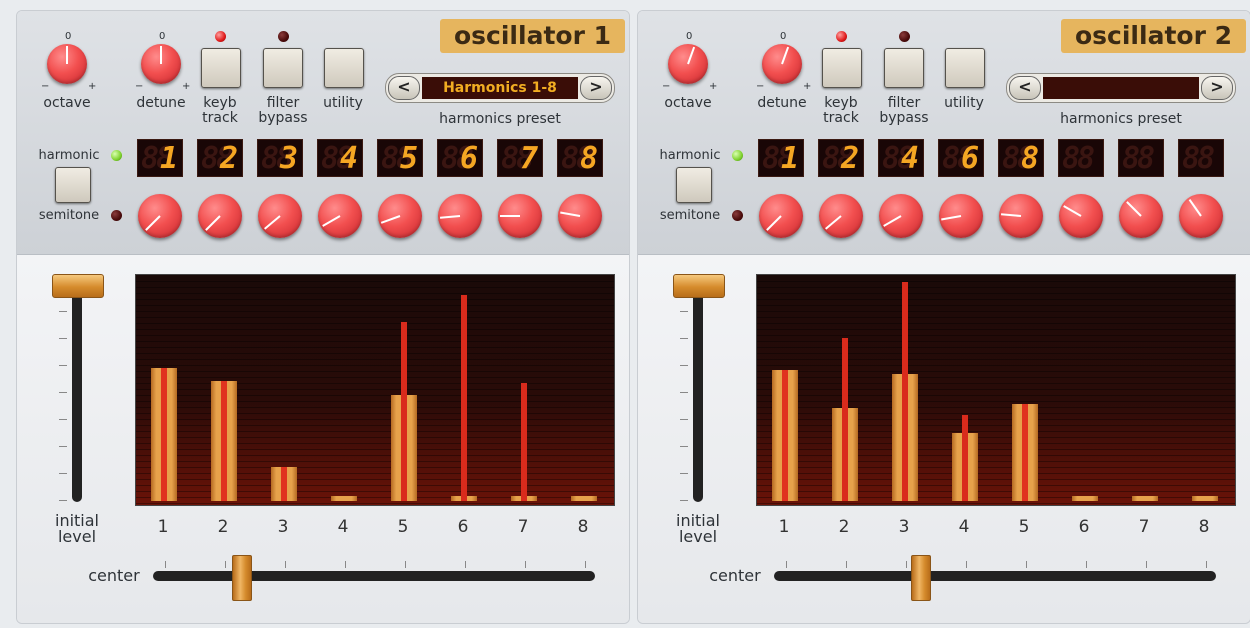 The image size is (1250, 628). I want to click on filter-bypass-label: filter bypass, so click(904, 111).